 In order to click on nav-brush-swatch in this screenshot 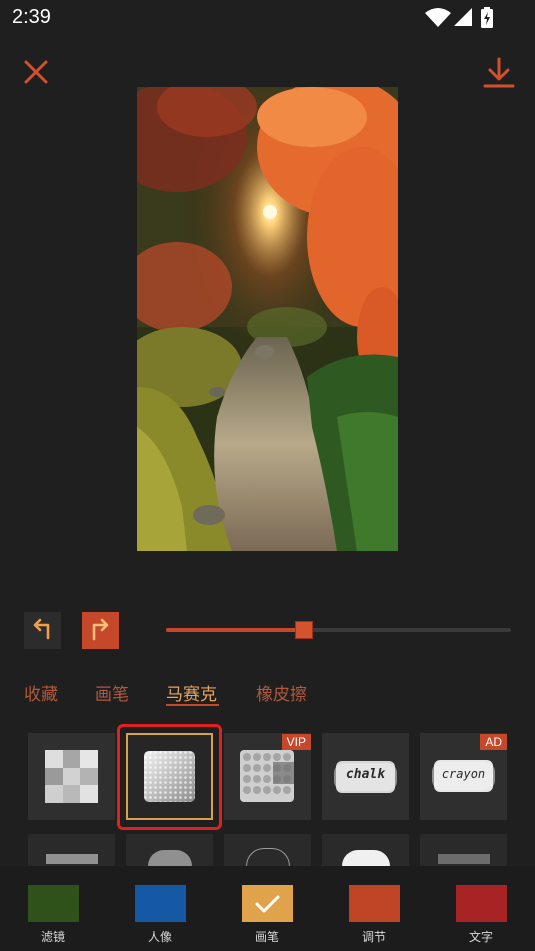, I will do `click(267, 903)`.